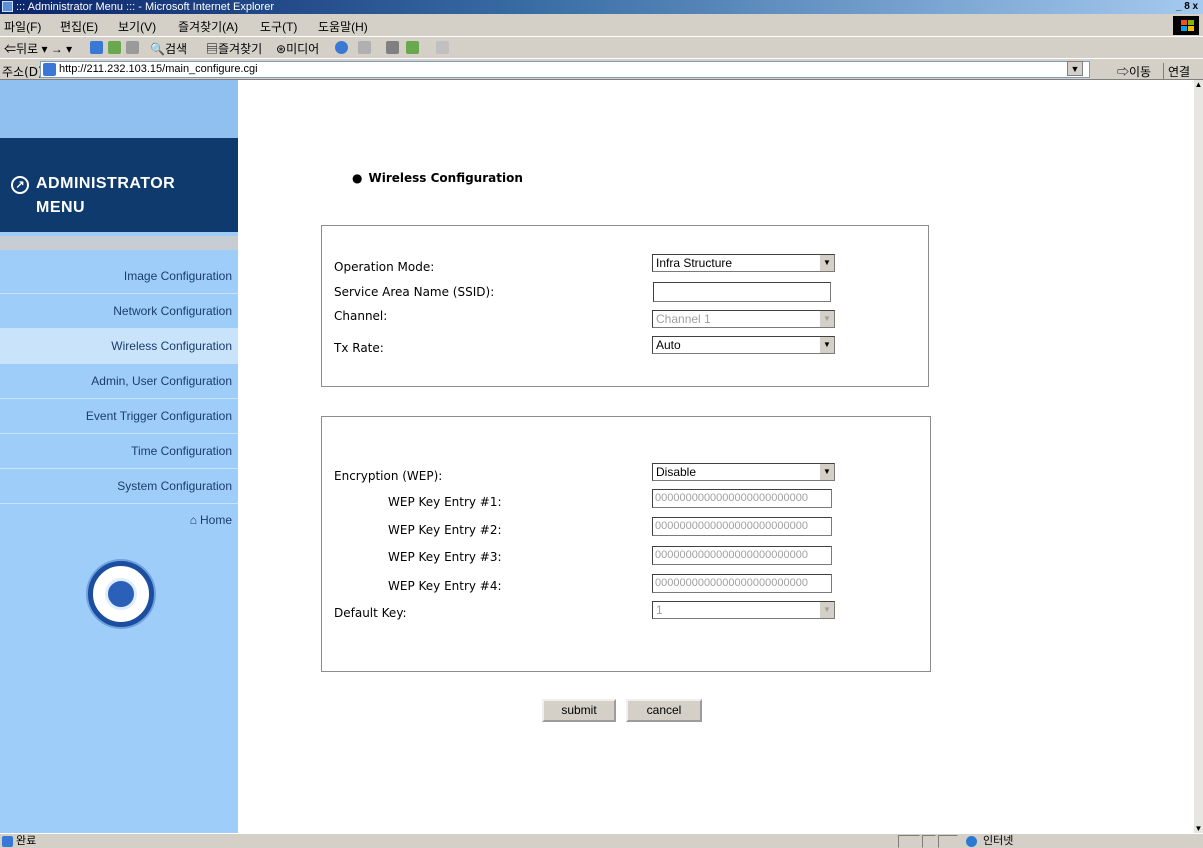 The image size is (1203, 848). I want to click on address-input: http://211.232.103.15/main_configure.cgi, so click(565, 69).